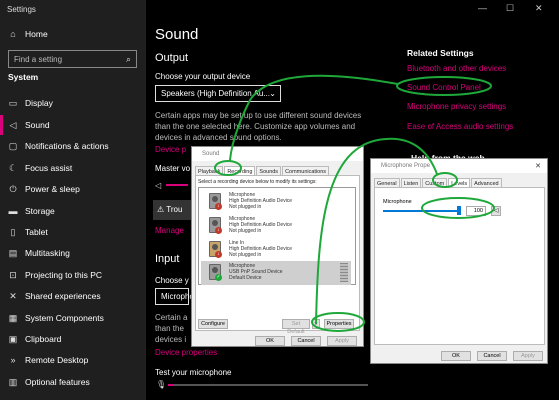 This screenshot has width=559, height=400. What do you see at coordinates (314, 117) in the screenshot?
I see `annotation-arrow-to-recording-tab` at bounding box center [314, 117].